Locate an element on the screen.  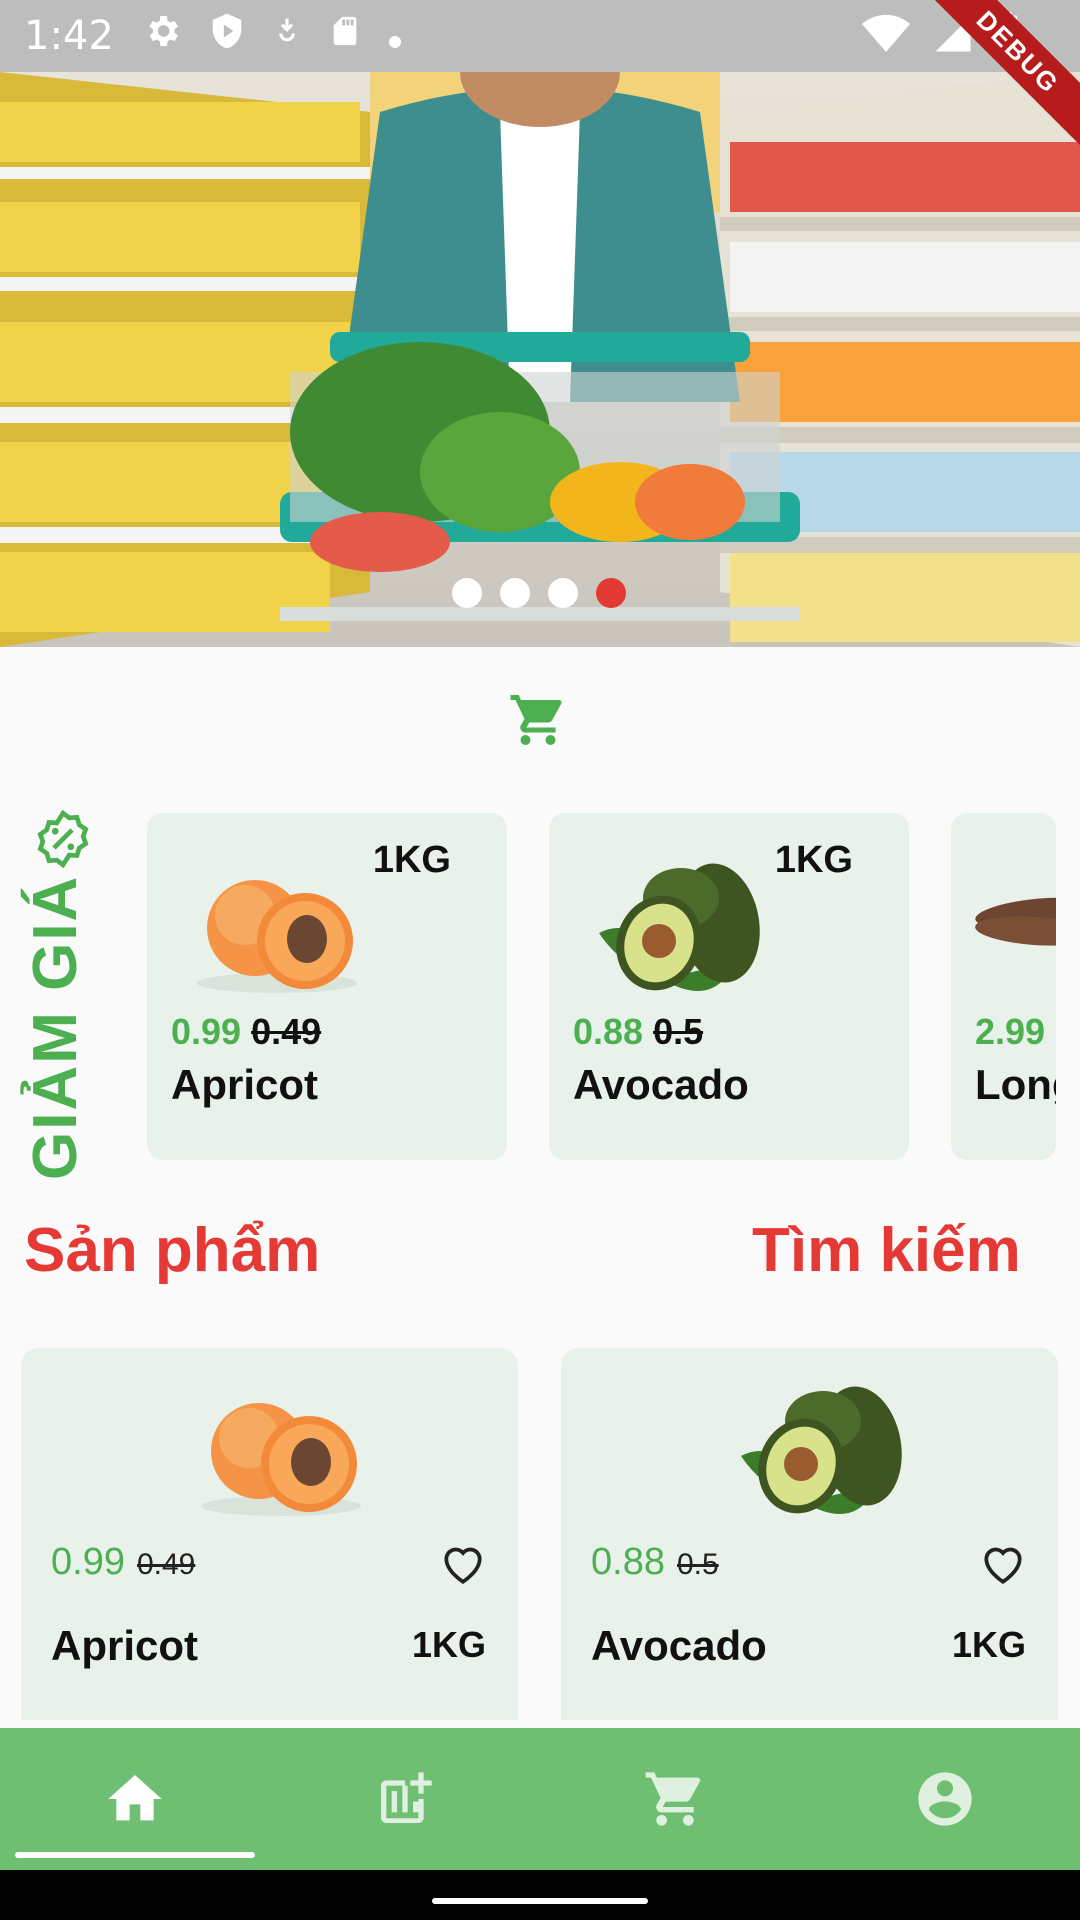
system-nav-bar is located at coordinates (540, 1895).